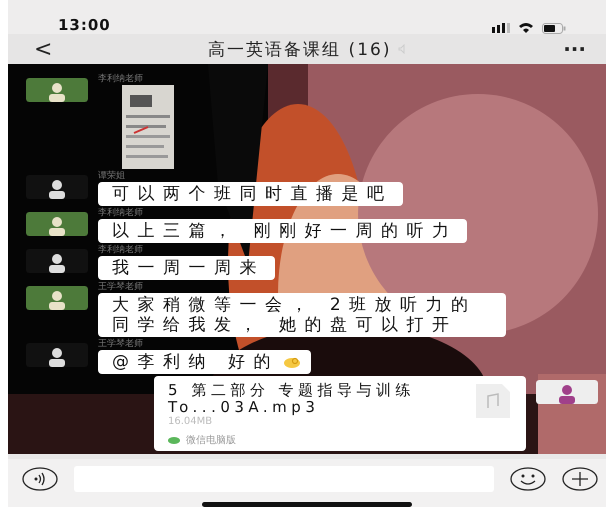 Image resolution: width=614 pixels, height=507 pixels. What do you see at coordinates (43, 49) in the screenshot?
I see `back-button: <` at bounding box center [43, 49].